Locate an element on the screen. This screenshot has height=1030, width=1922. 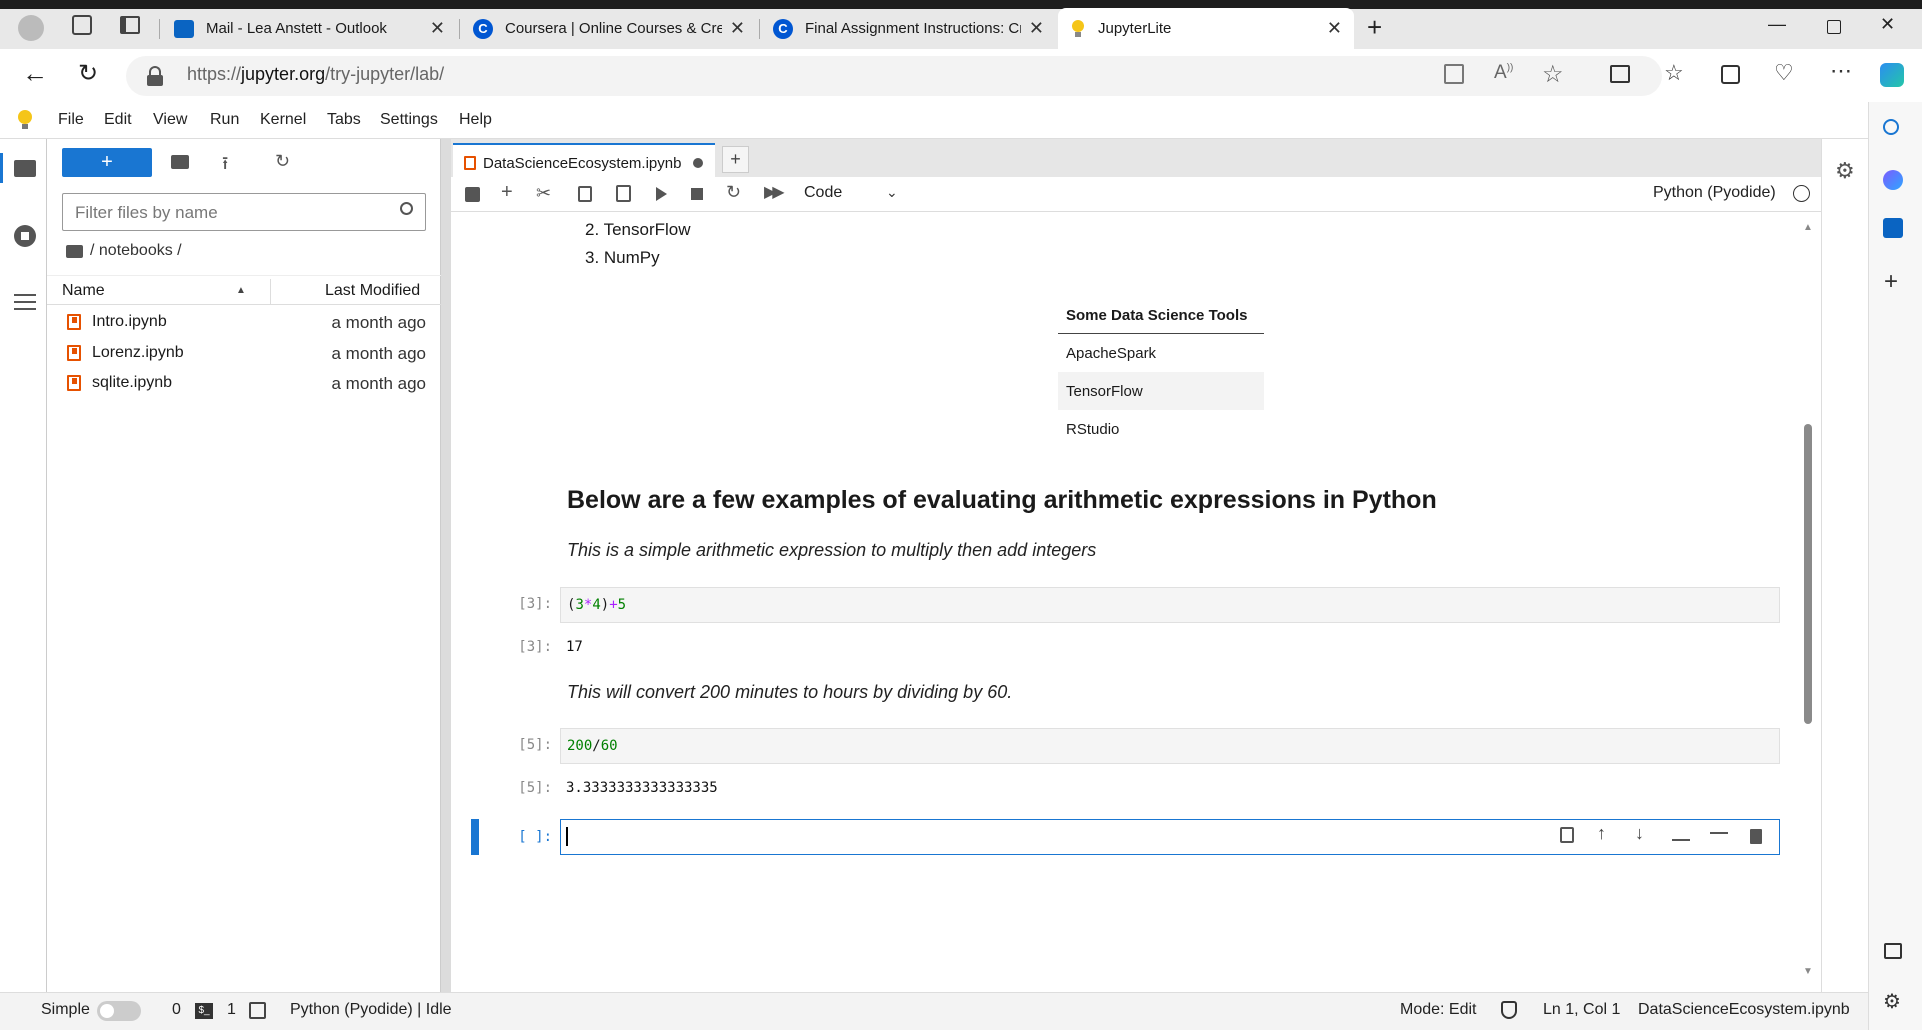
code-cell-input: (3*4)+5 is located at coordinates (1170, 605).